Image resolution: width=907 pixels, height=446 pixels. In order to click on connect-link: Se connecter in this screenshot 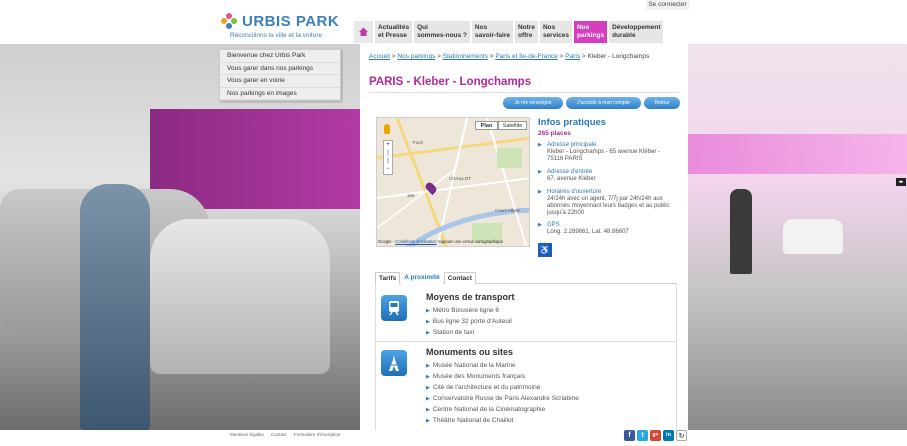, I will do `click(667, 5)`.